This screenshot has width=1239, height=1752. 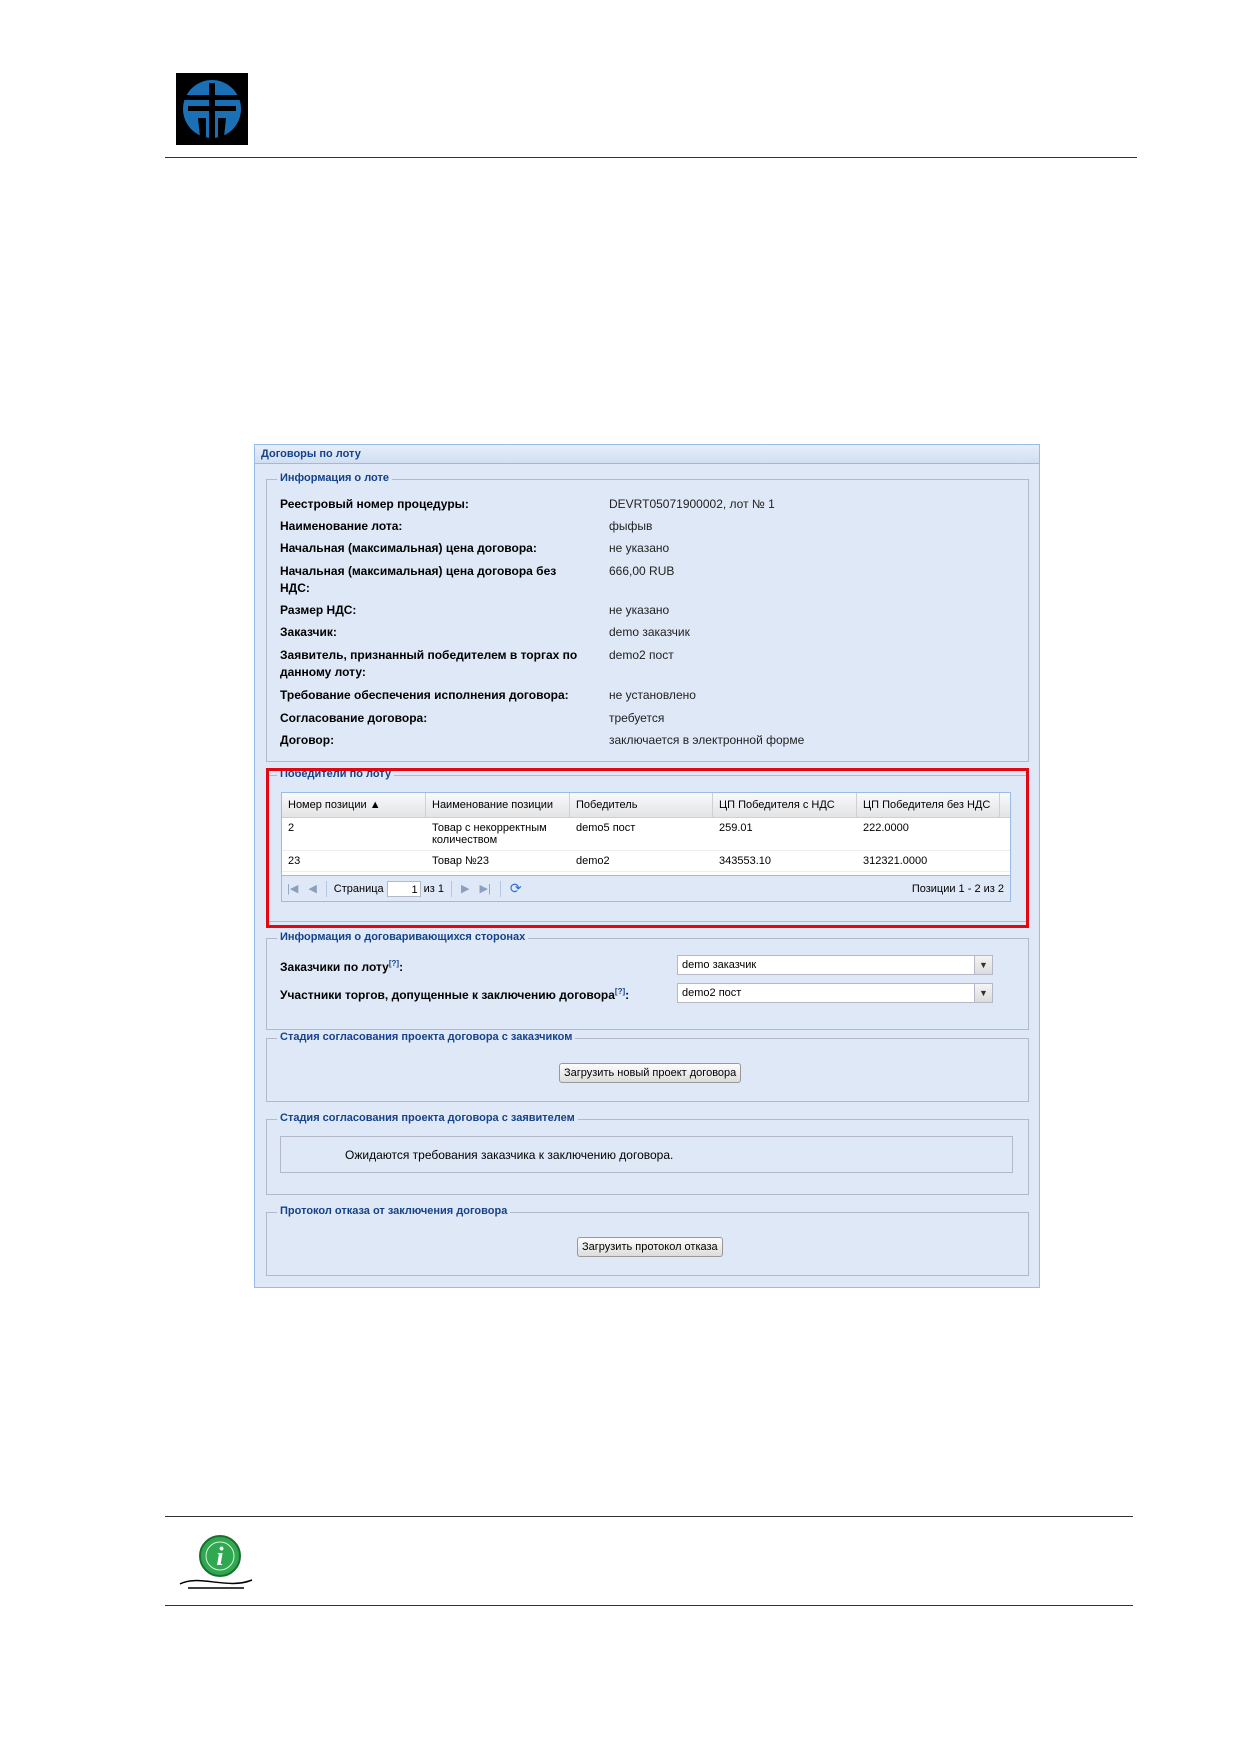 What do you see at coordinates (516, 888) in the screenshot?
I see `refresh-icon: ⟳` at bounding box center [516, 888].